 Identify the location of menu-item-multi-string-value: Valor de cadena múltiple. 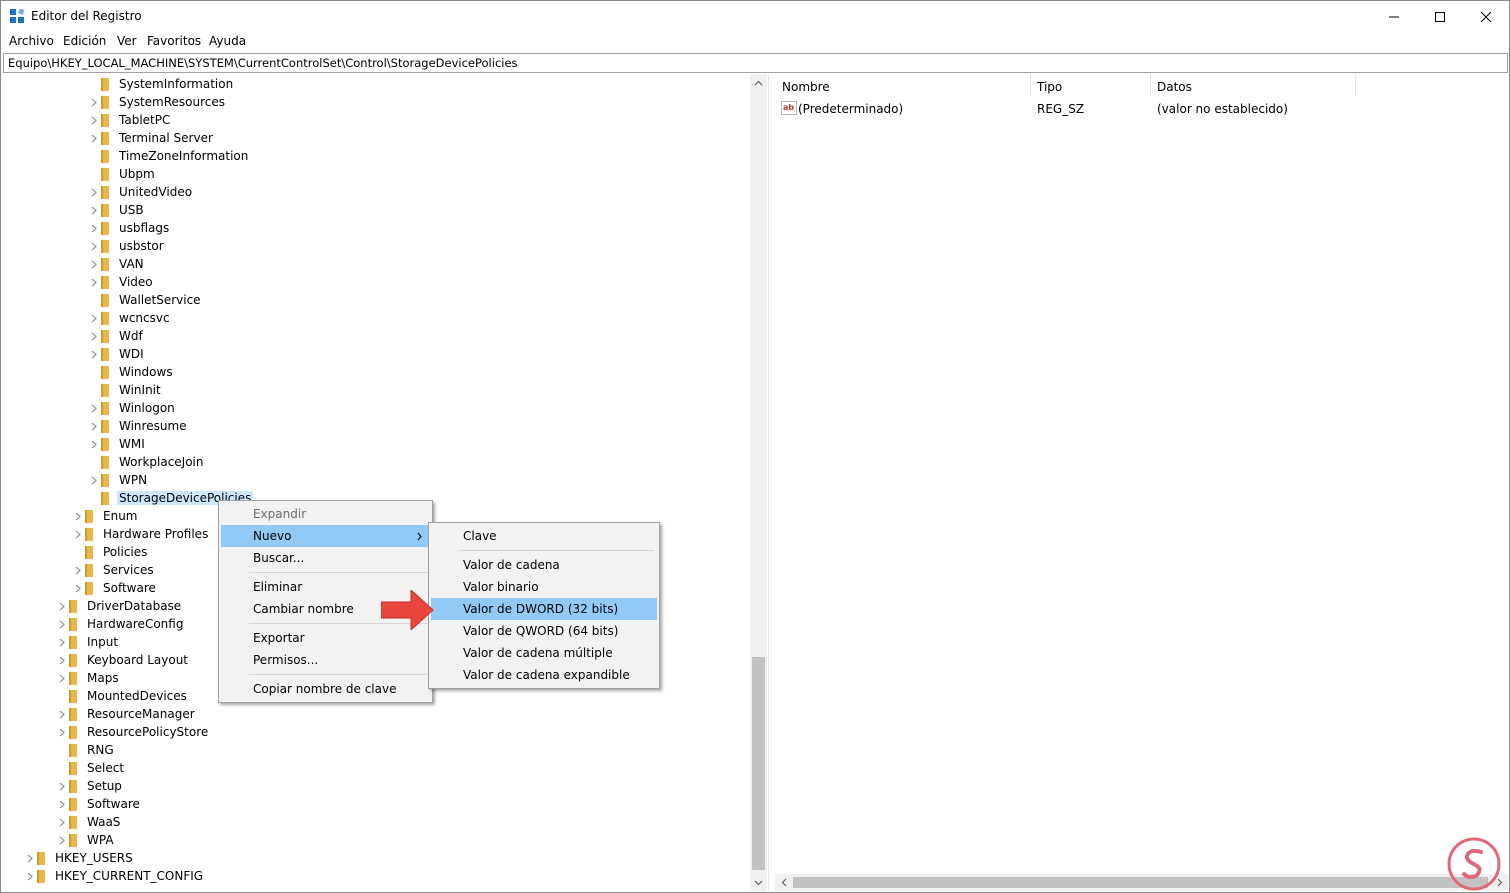
(544, 653).